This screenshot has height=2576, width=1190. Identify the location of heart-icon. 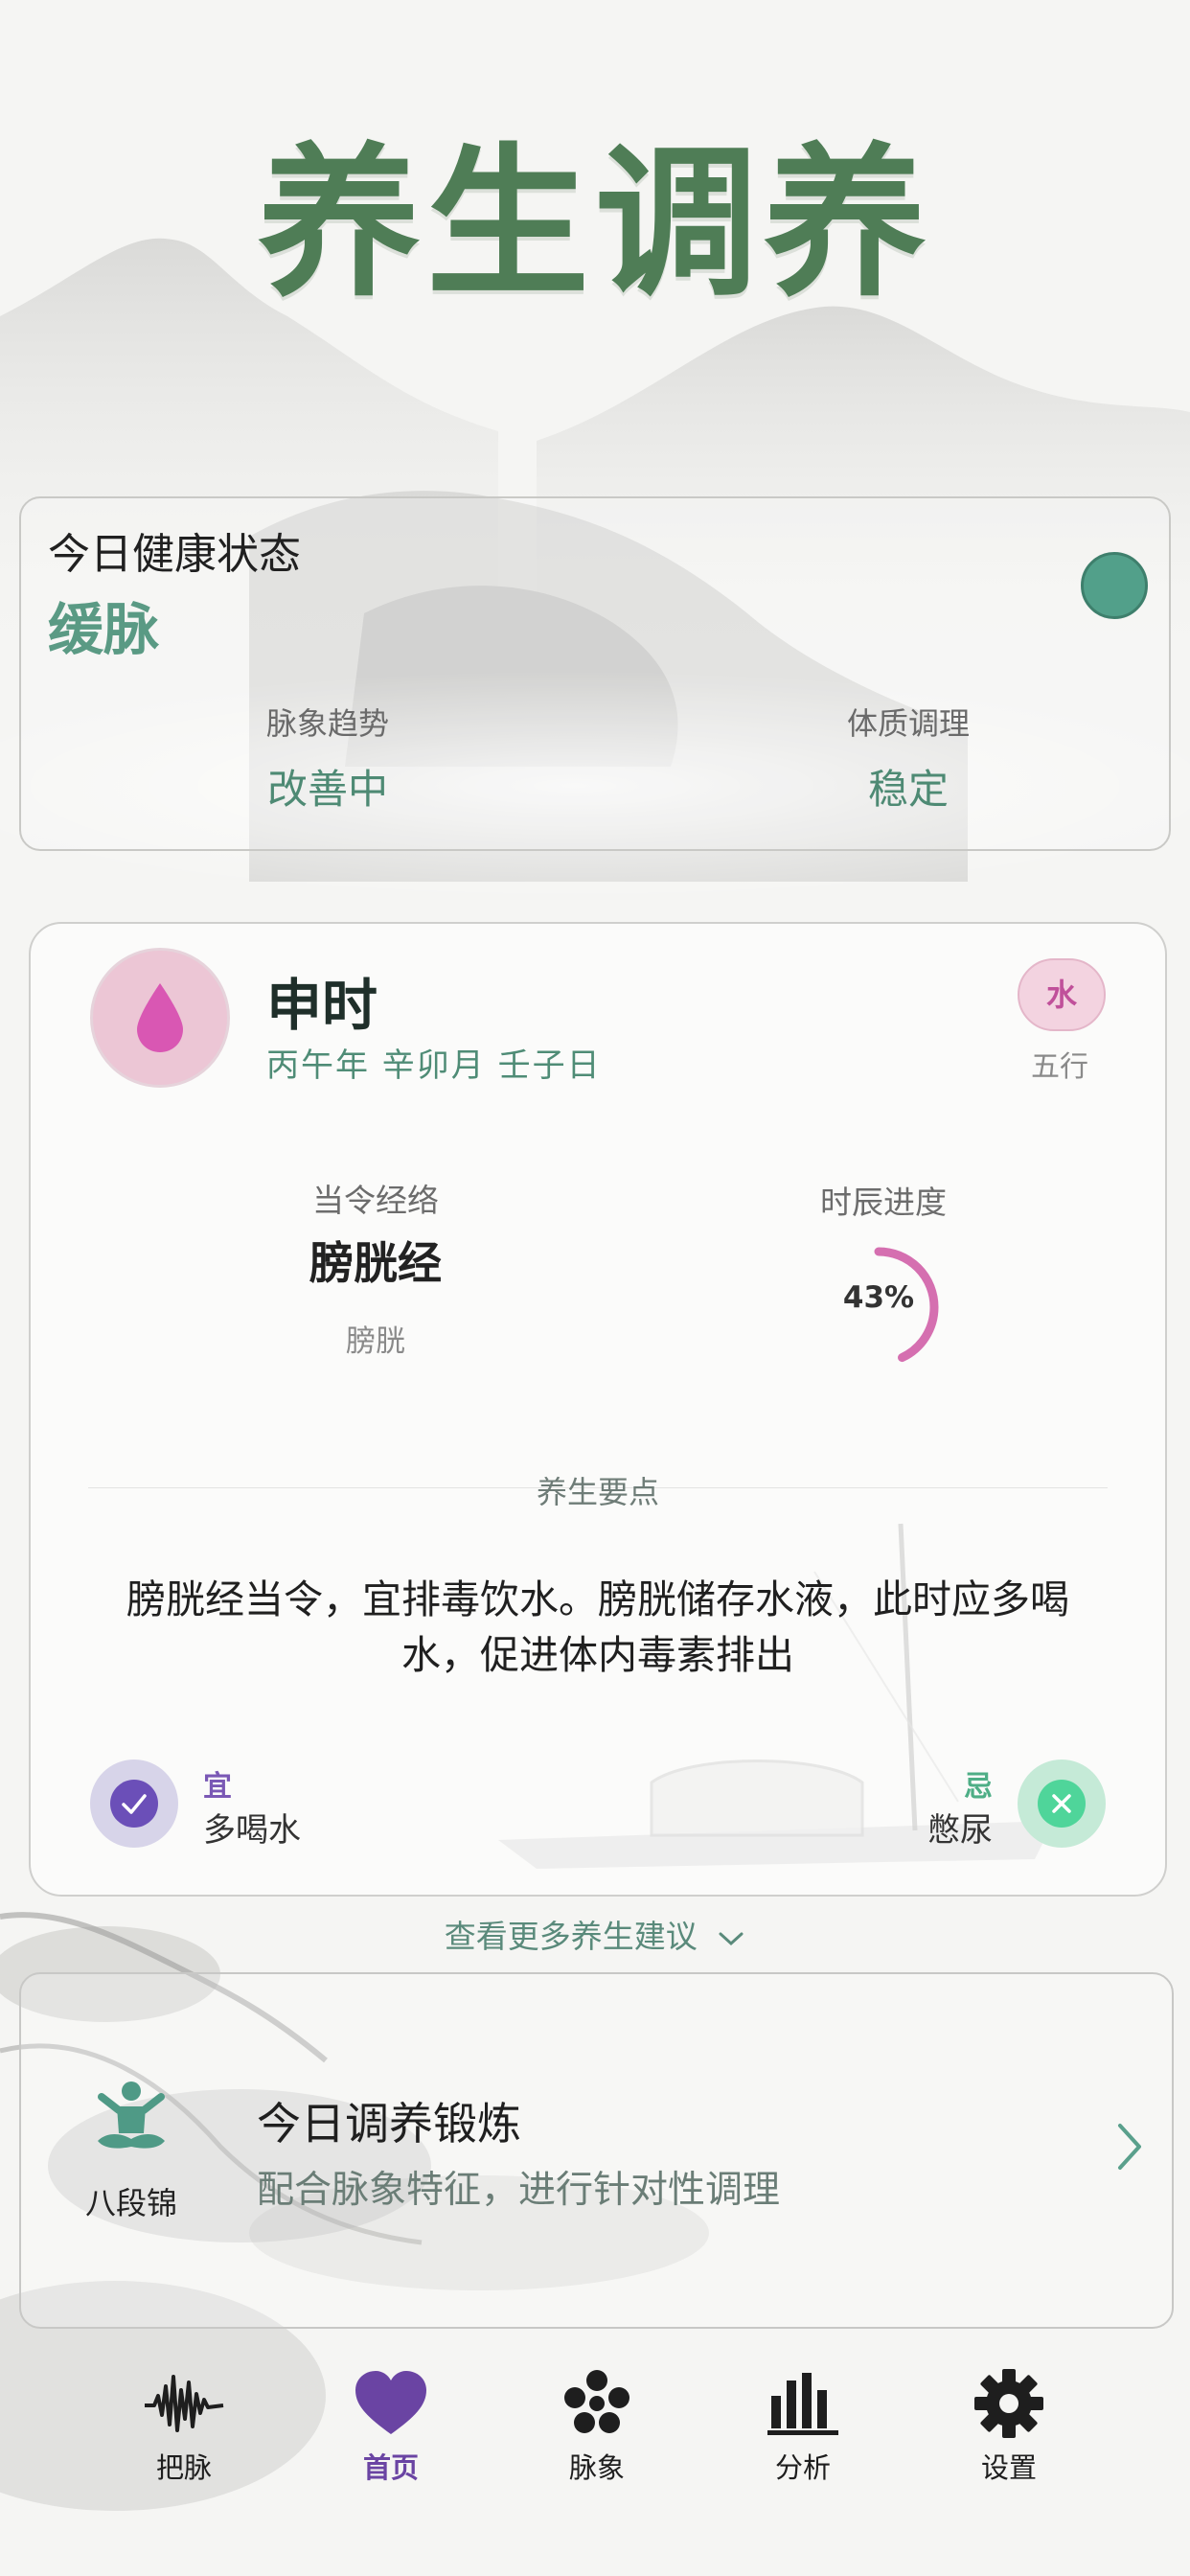
(390, 2402).